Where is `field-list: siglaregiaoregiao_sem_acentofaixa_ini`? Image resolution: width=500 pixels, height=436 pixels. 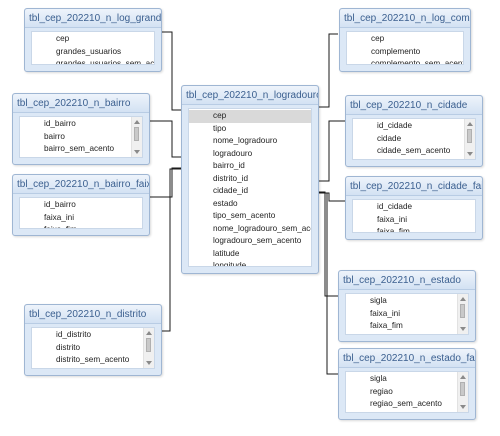
field-list: siglaregiaoregiao_sem_acentofaixa_ini is located at coordinates (407, 392).